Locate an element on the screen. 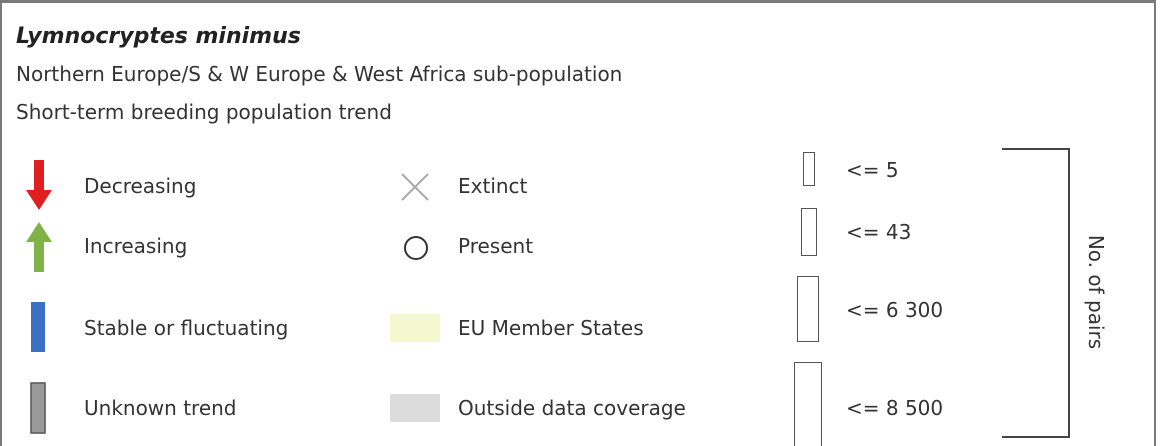  eu-member-states-patch is located at coordinates (415, 328).